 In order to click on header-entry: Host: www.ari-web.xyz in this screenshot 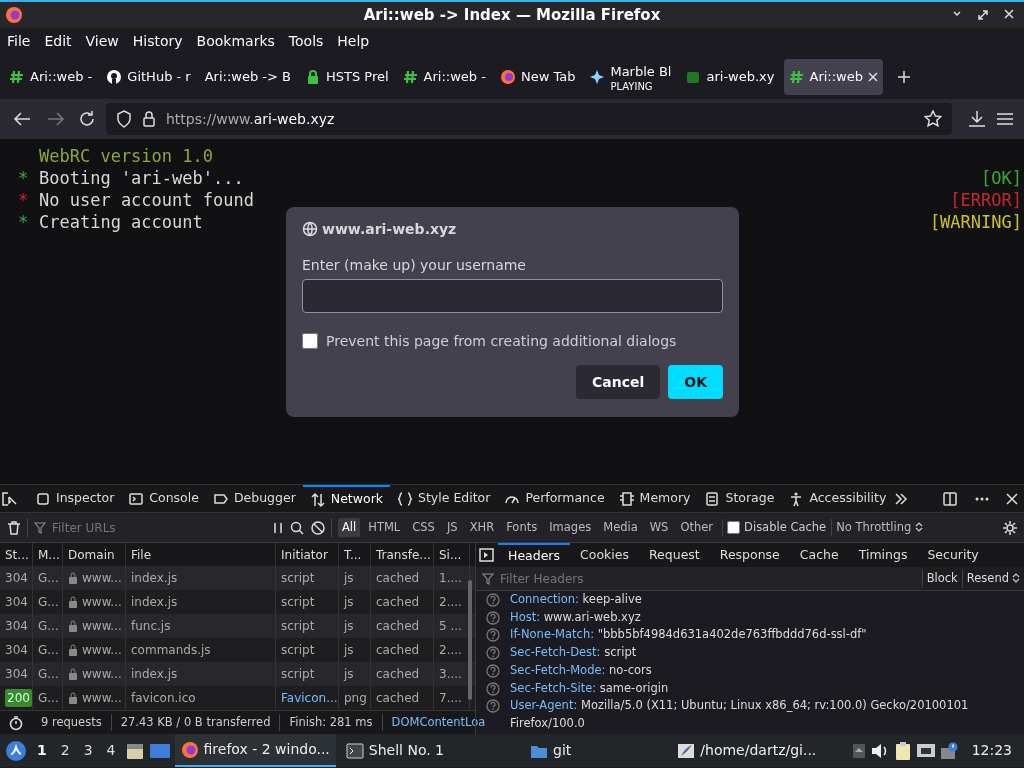, I will do `click(575, 617)`.